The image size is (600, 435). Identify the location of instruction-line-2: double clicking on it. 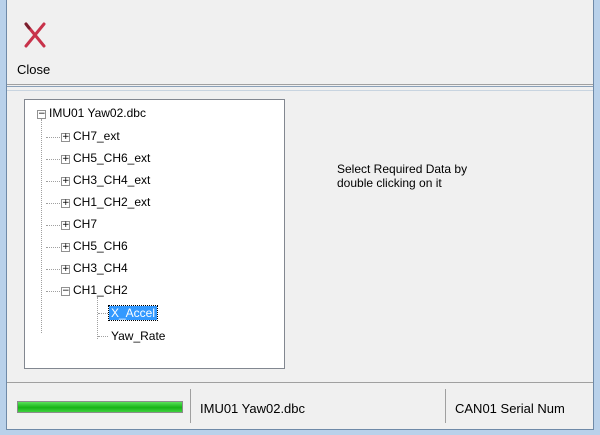
(389, 183).